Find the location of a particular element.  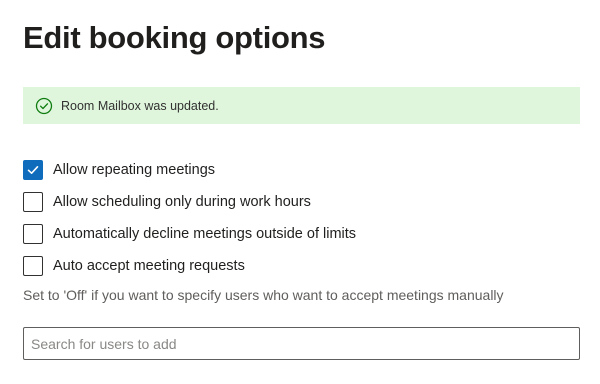

auto-accept-meeting-requests-checkbox is located at coordinates (33, 266).